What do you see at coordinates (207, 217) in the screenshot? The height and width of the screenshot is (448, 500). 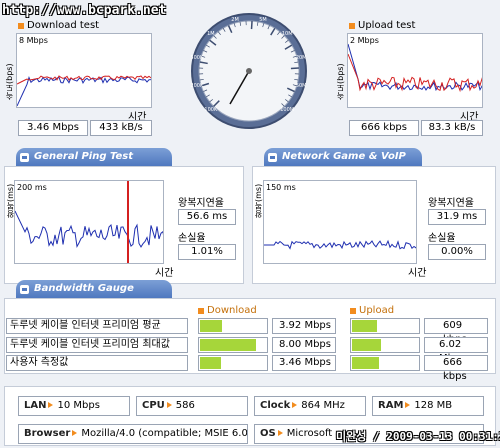 I see `general-ping-rtt-value: 56.6 ms` at bounding box center [207, 217].